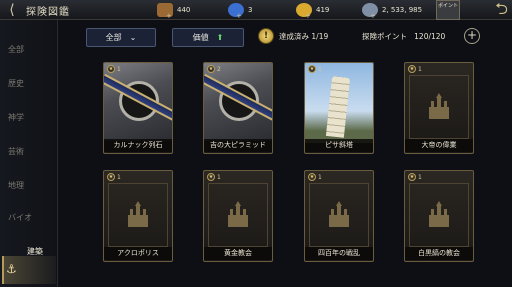 The image size is (512, 287). What do you see at coordinates (169, 16) in the screenshot?
I see `add-wood-icon: +` at bounding box center [169, 16].